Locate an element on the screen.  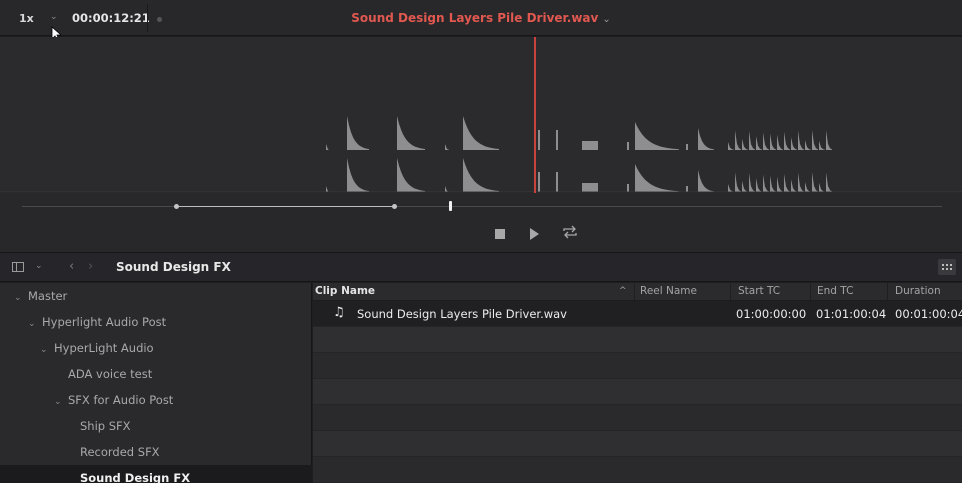
bin-tree-item-label: Hyperlight Audio Post is located at coordinates (104, 322).